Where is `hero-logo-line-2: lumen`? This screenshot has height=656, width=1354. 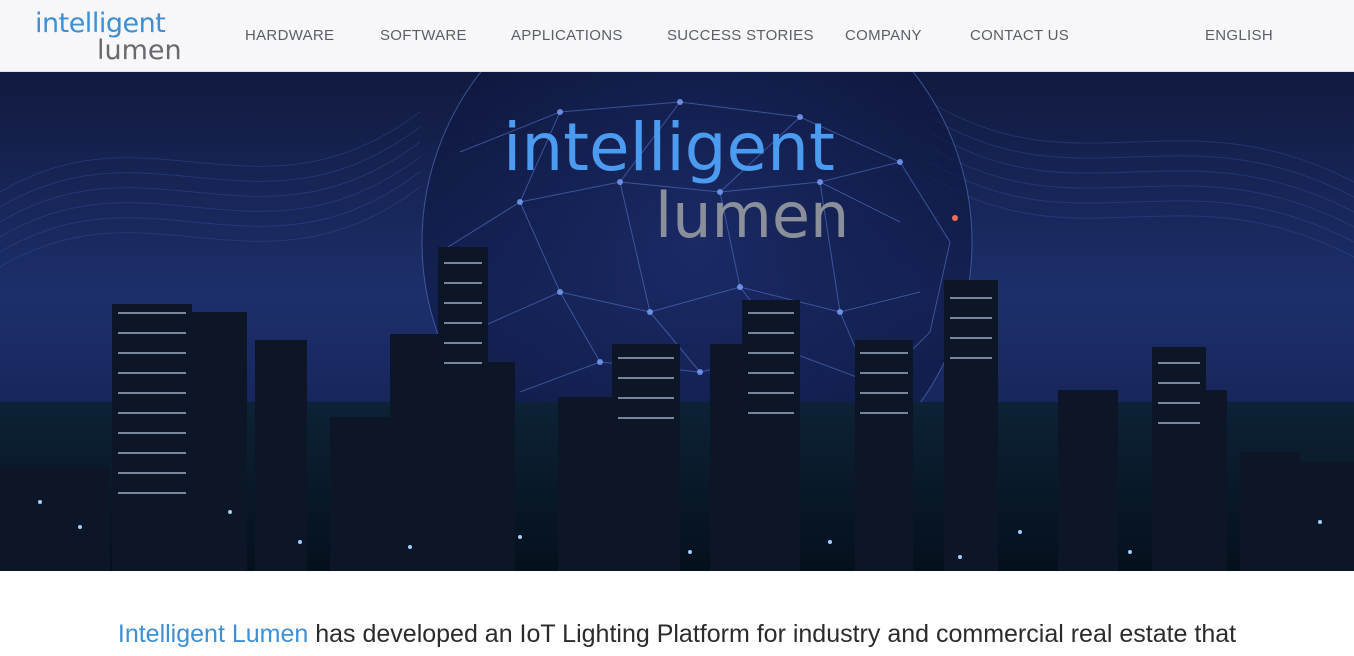
hero-logo-line-2: lumen is located at coordinates (752, 215).